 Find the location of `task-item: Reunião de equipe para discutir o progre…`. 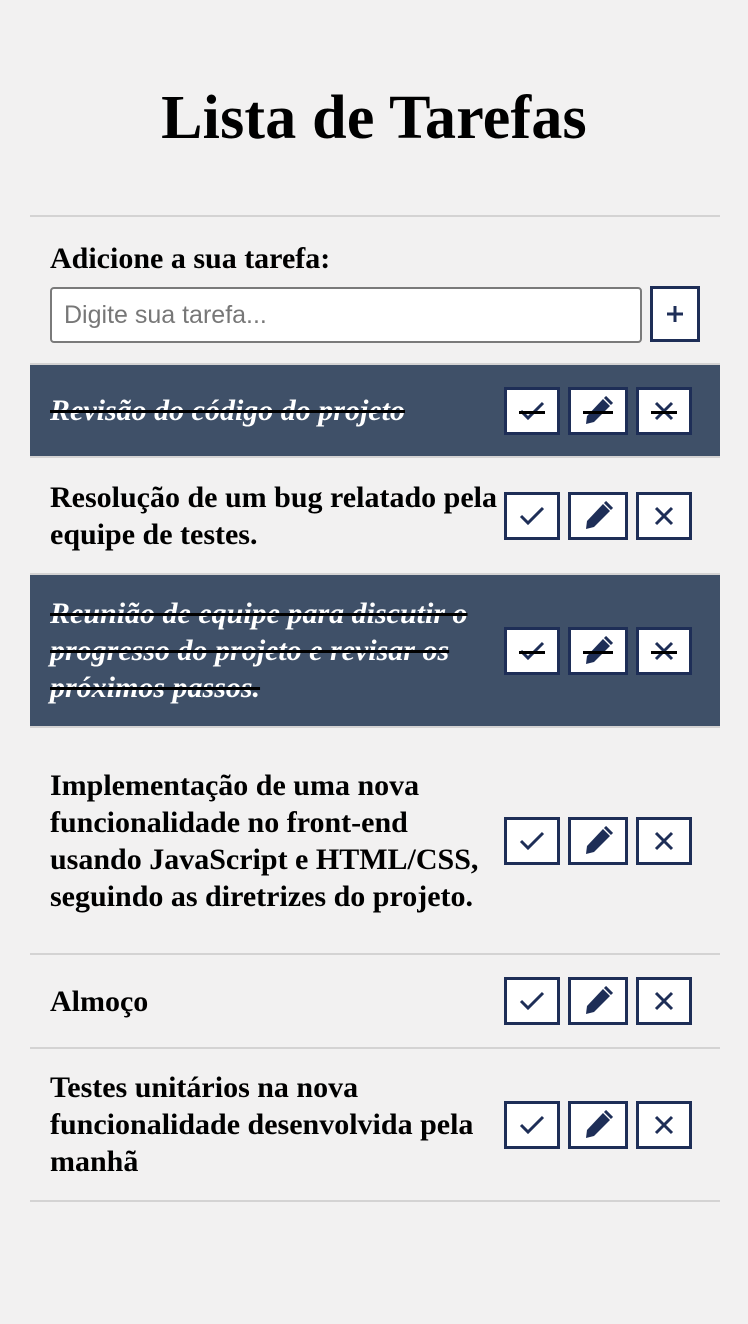

task-item: Reunião de equipe para discutir o progre… is located at coordinates (375, 651).